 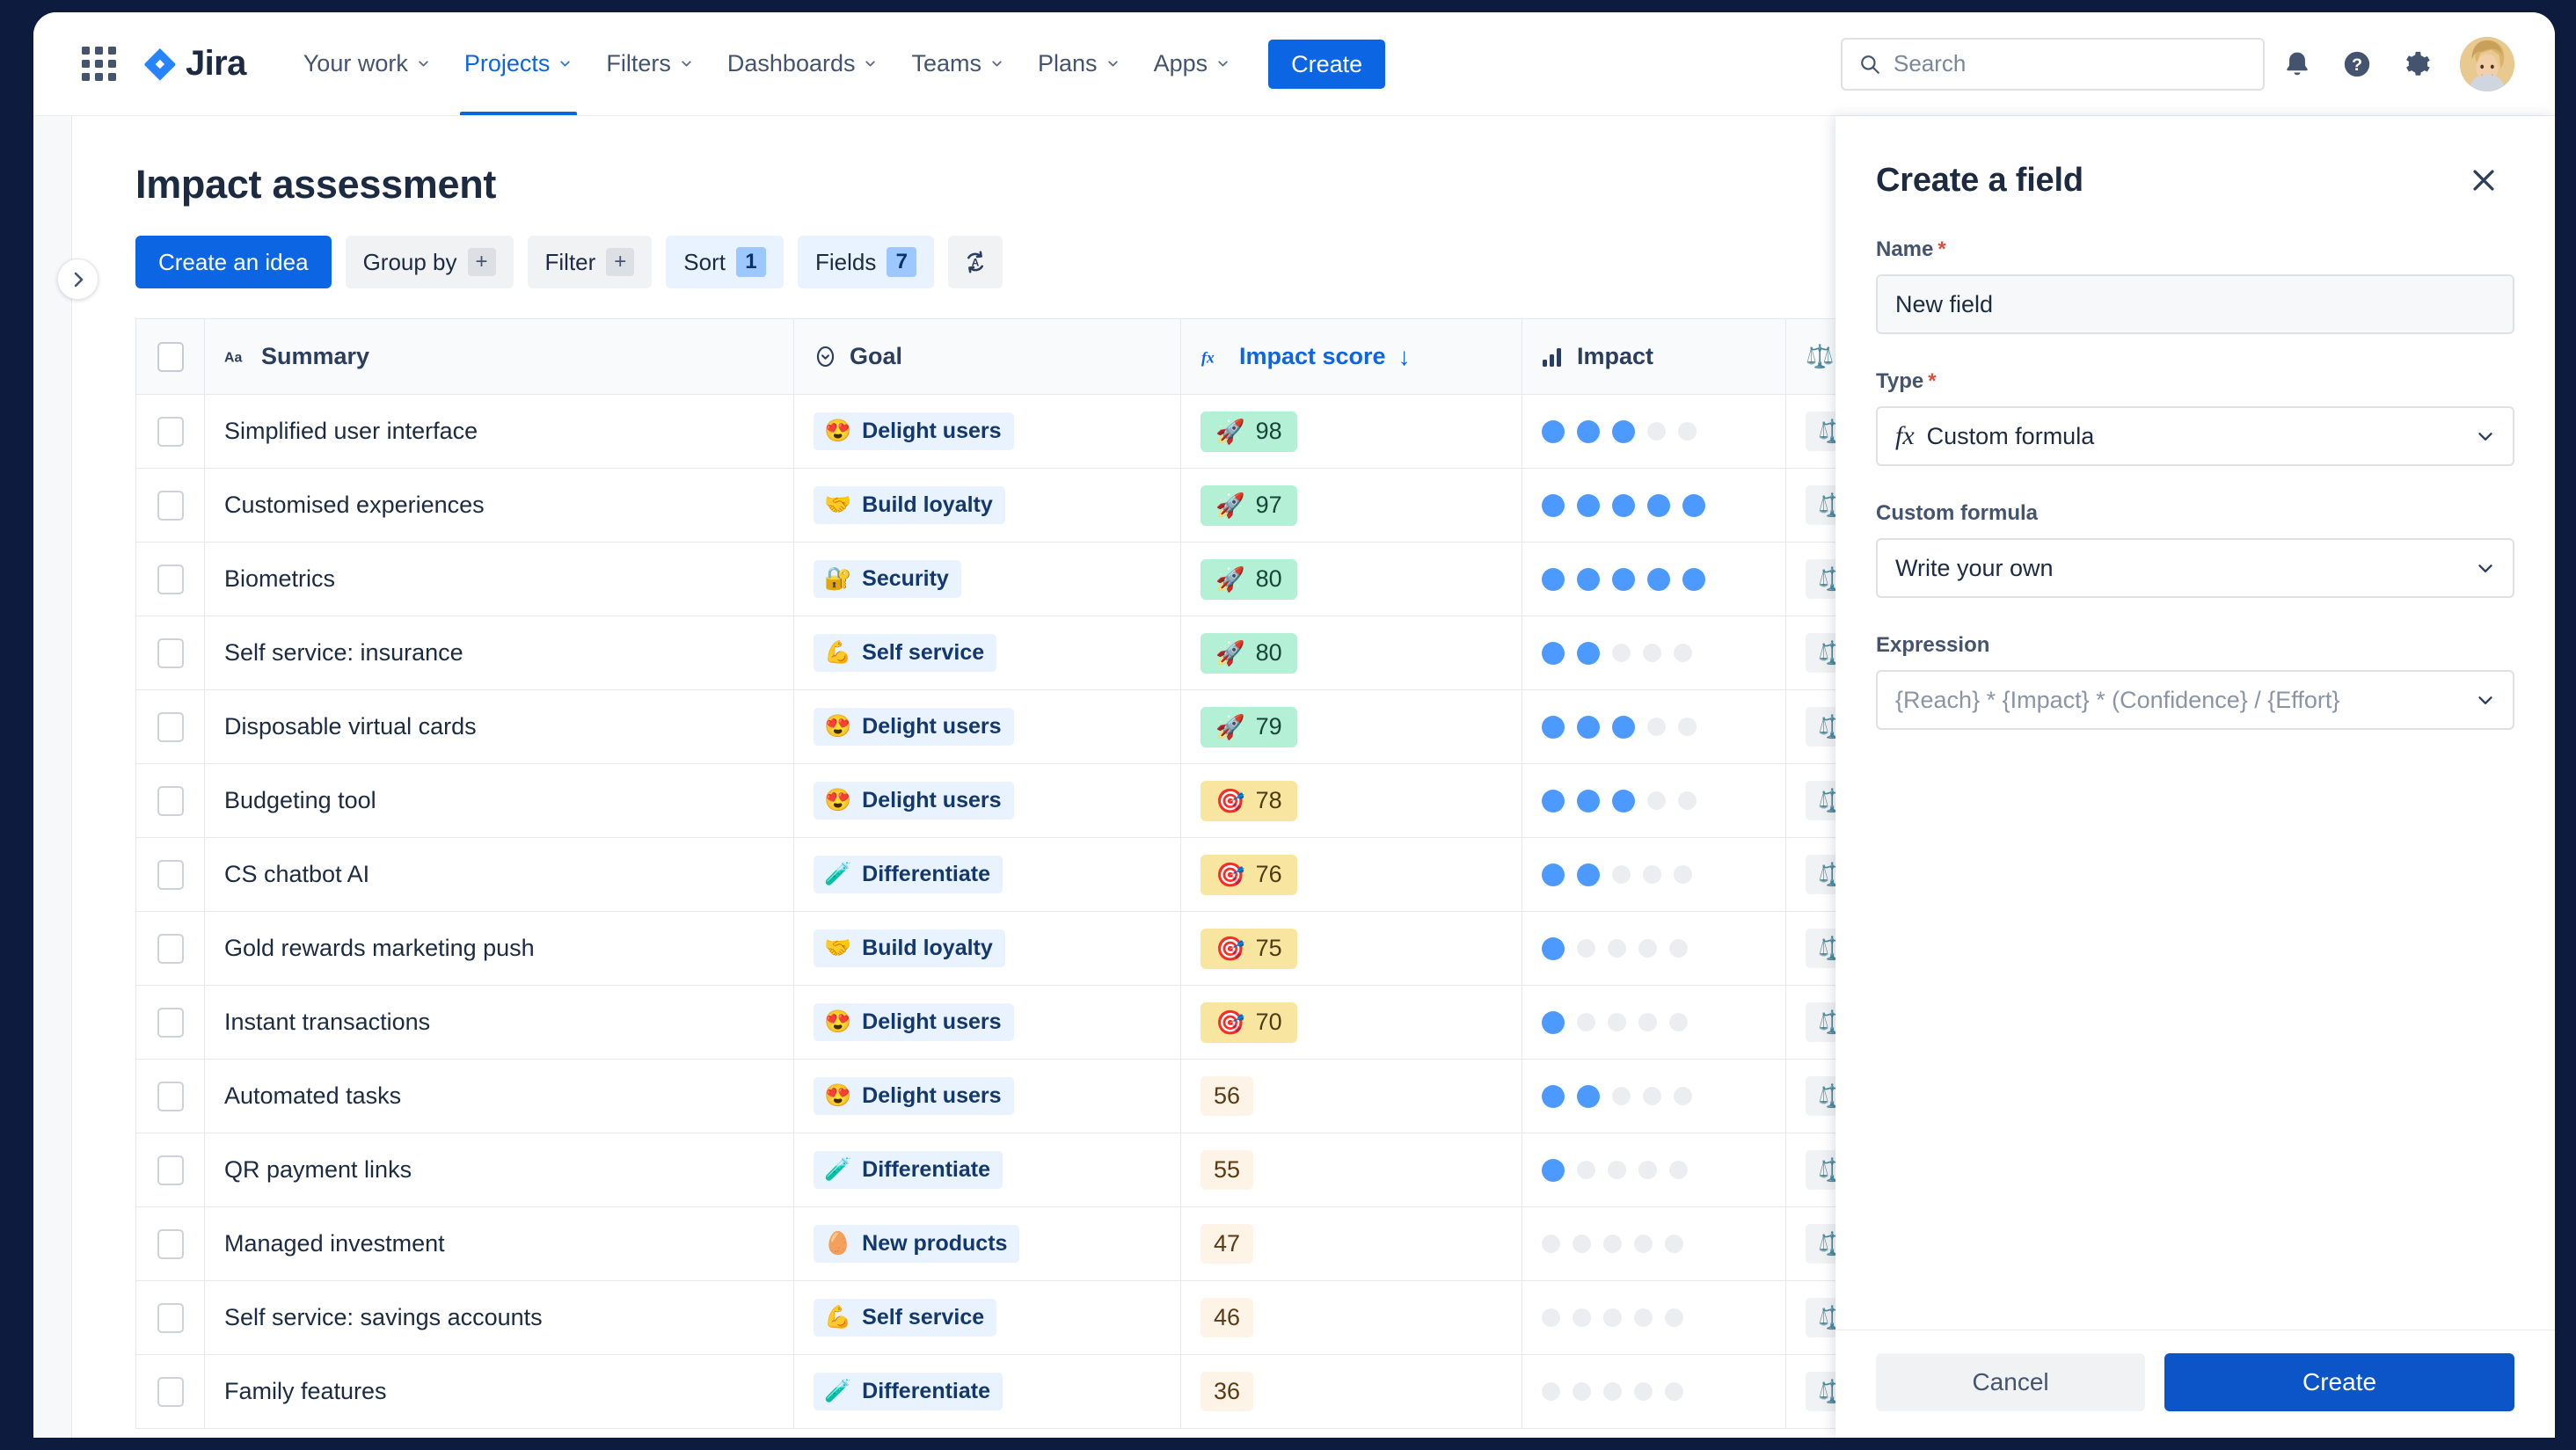 What do you see at coordinates (650, 63) in the screenshot?
I see `nav-item-filters: Filters` at bounding box center [650, 63].